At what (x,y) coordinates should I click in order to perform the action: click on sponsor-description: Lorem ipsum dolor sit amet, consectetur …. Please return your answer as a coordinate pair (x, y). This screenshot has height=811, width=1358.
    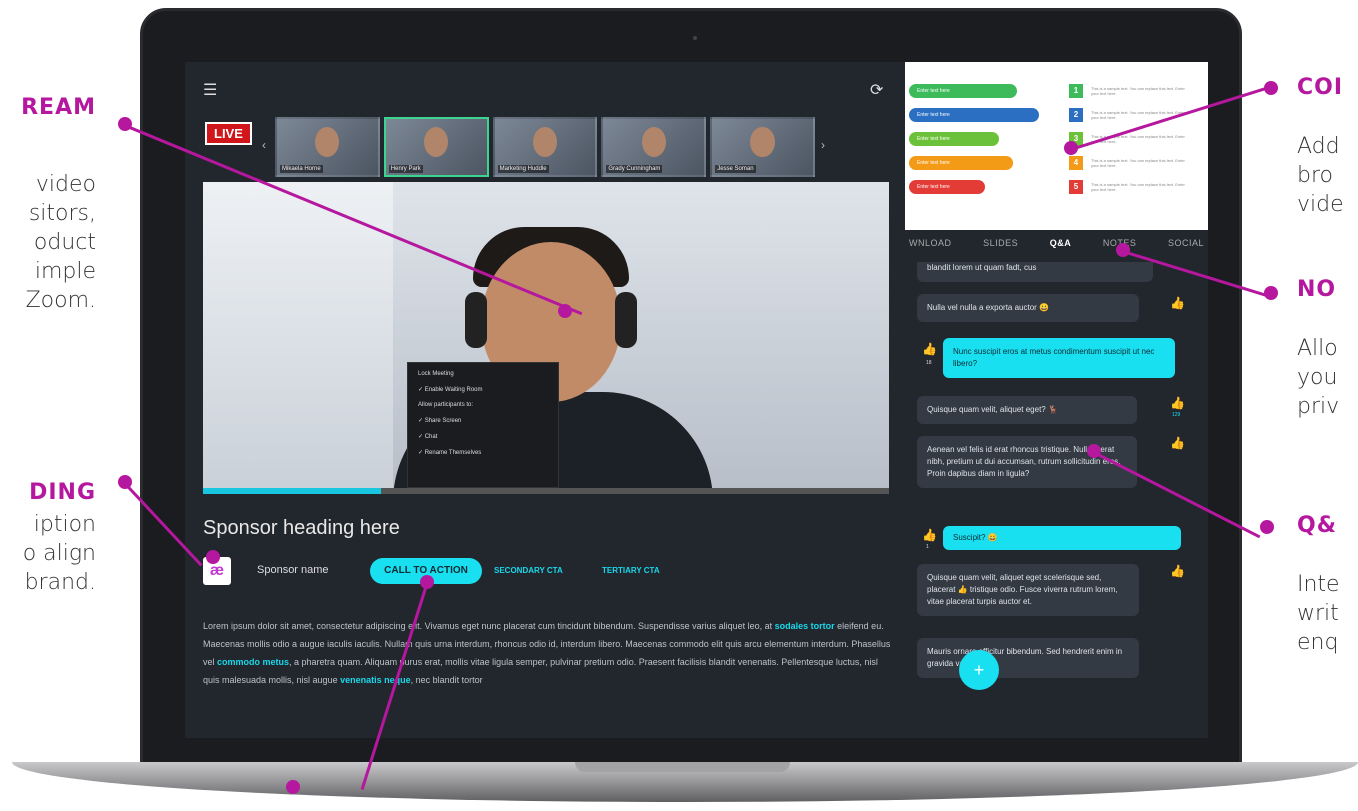
    Looking at the image, I should click on (547, 653).